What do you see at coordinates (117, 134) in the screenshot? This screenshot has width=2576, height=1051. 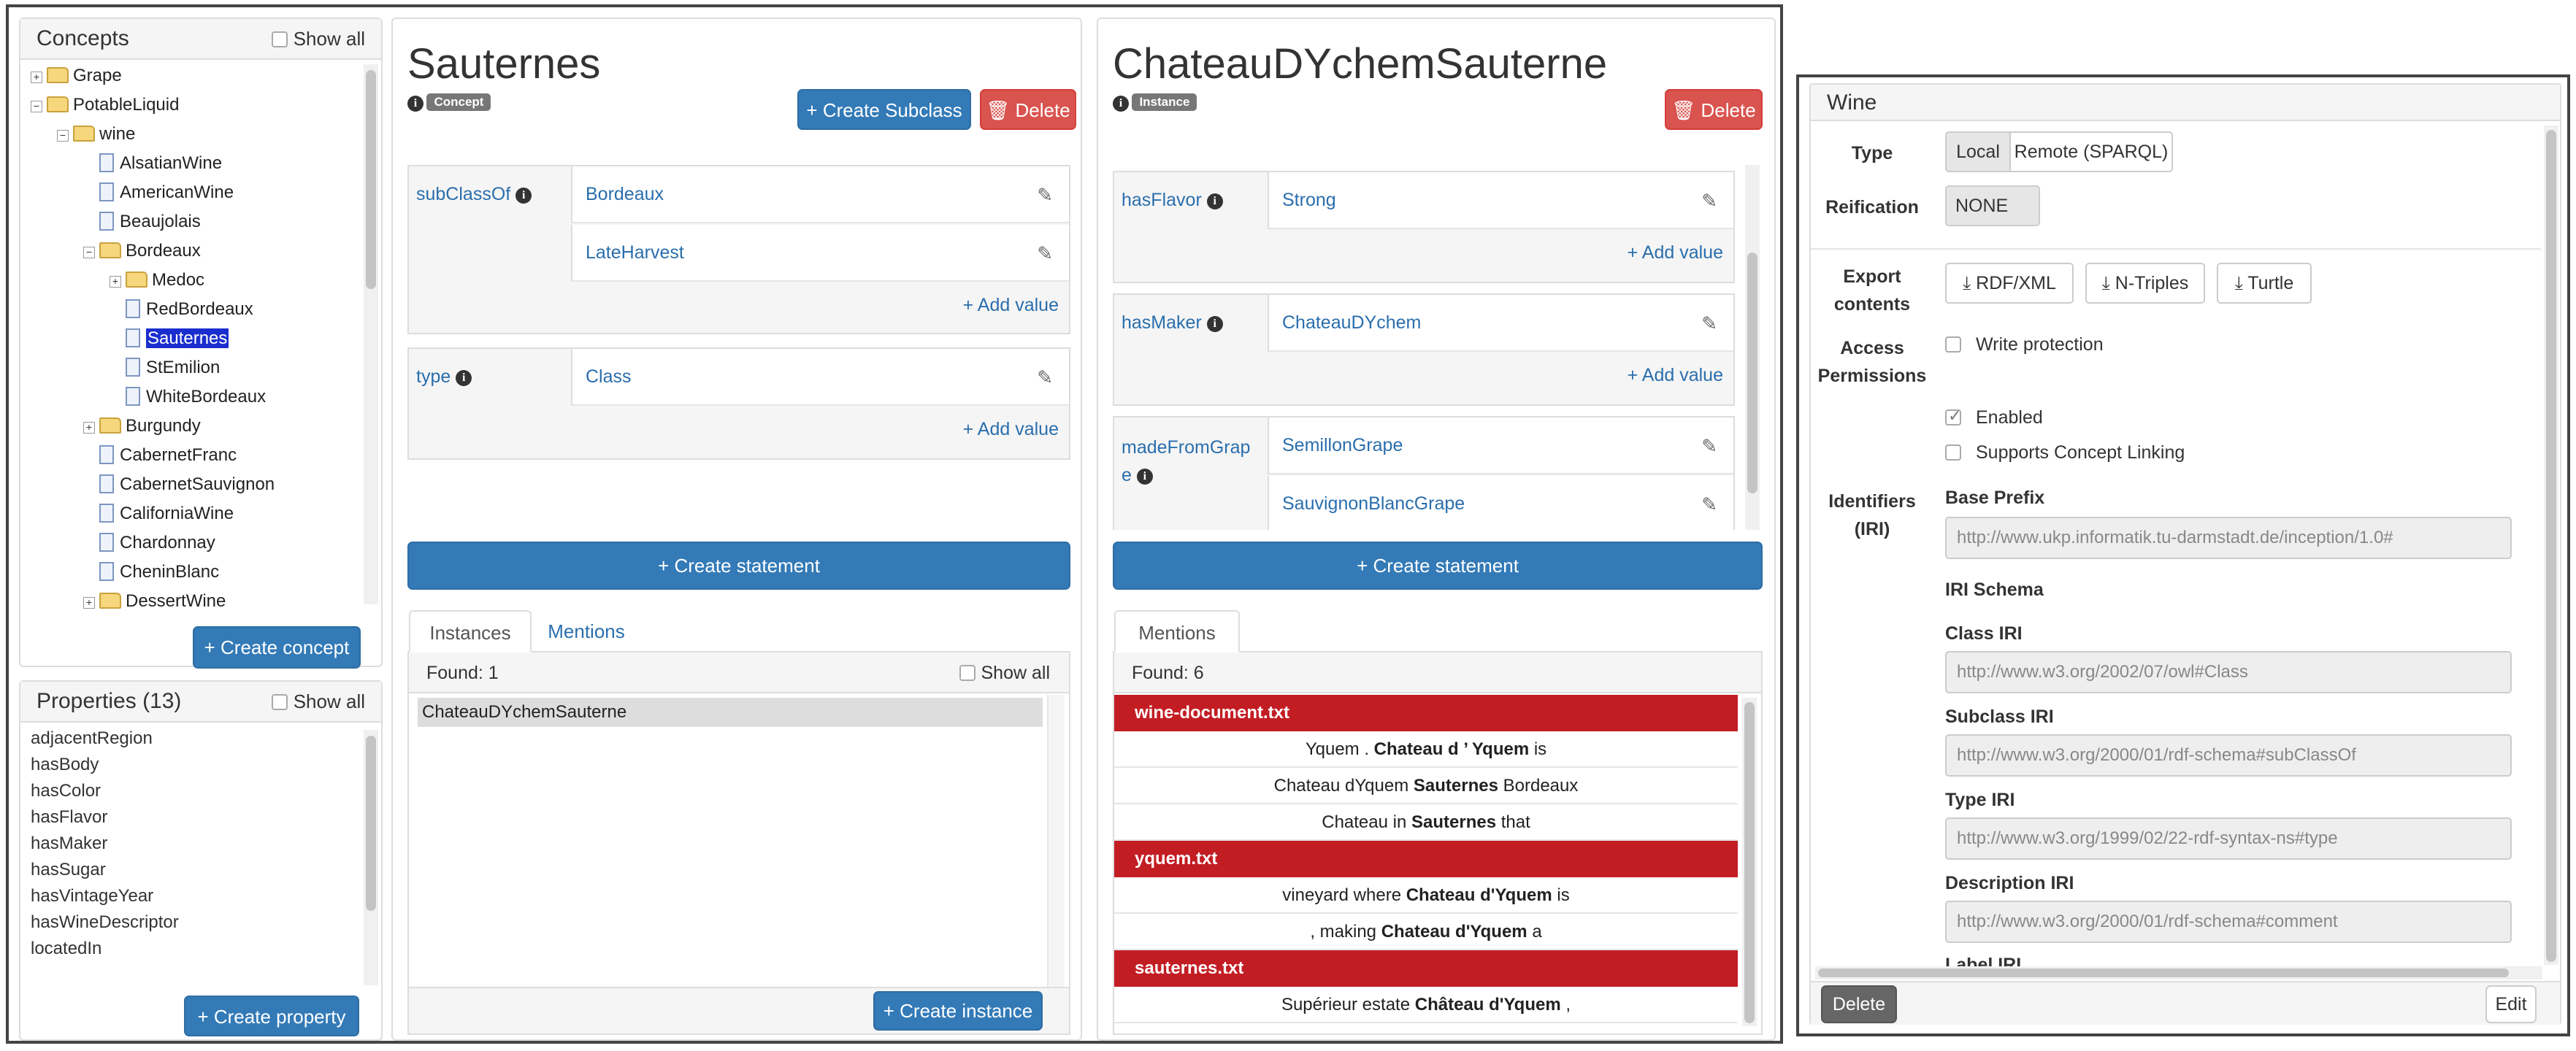 I see `tree-node-label: wine` at bounding box center [117, 134].